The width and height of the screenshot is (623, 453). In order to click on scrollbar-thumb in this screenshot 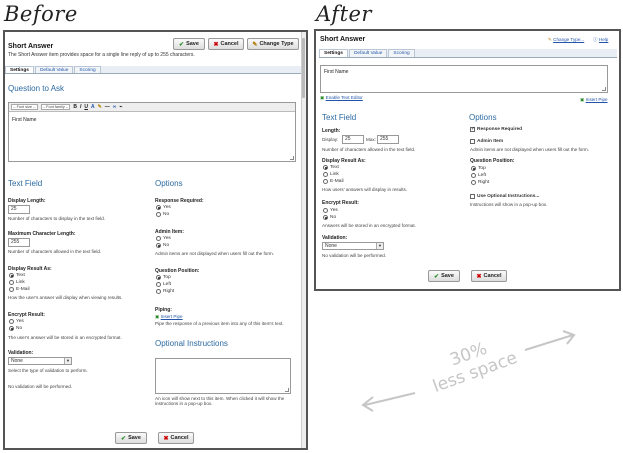, I will do `click(303, 68)`.